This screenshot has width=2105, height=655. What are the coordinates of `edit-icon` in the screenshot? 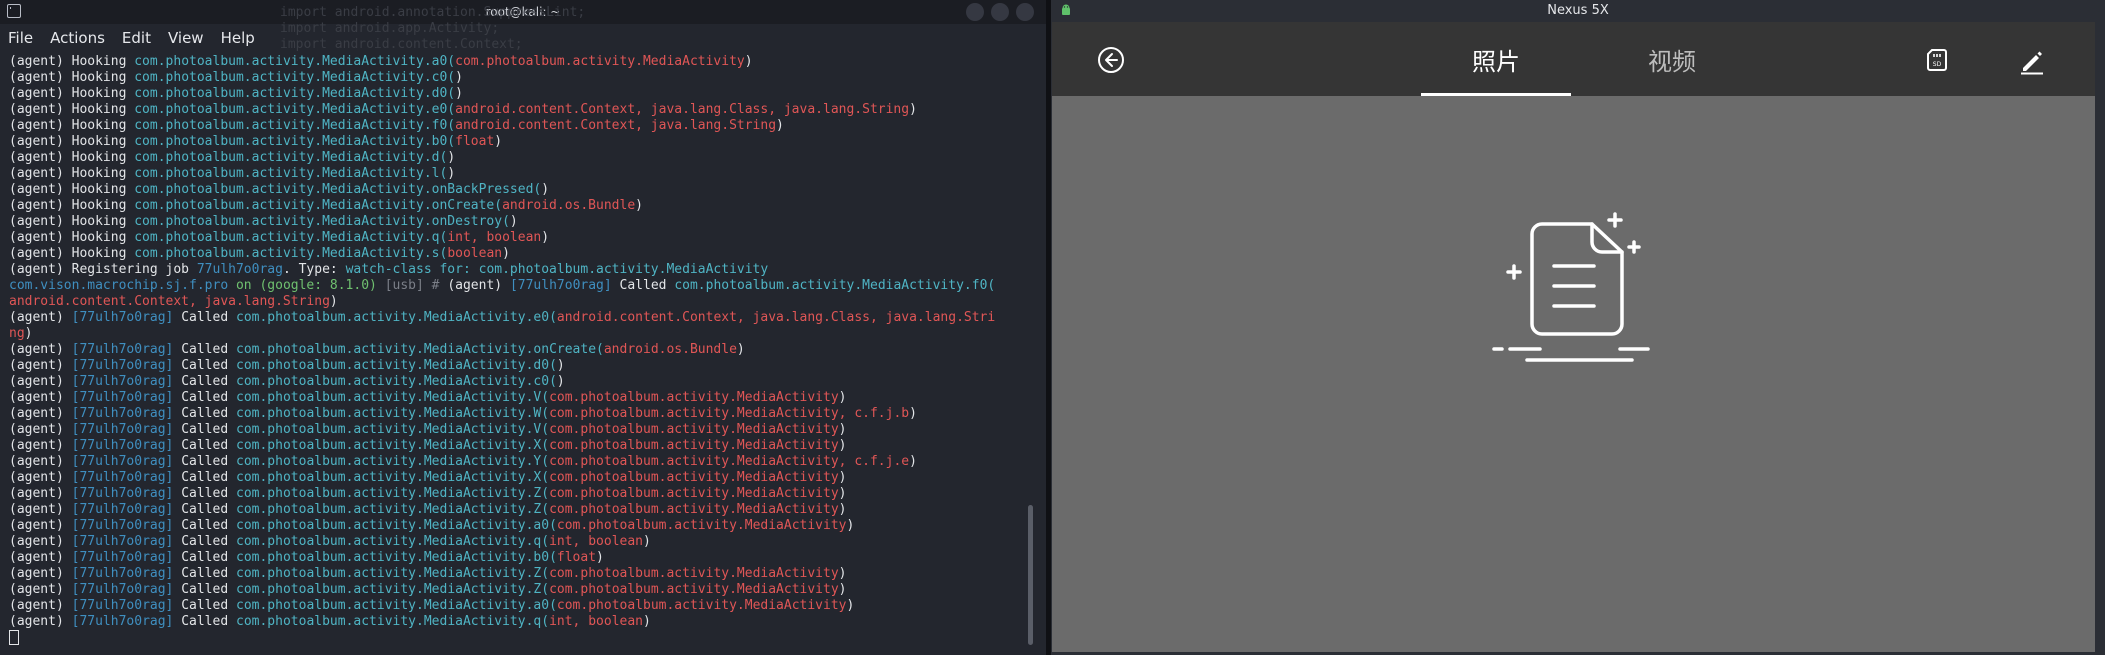 It's located at (2032, 61).